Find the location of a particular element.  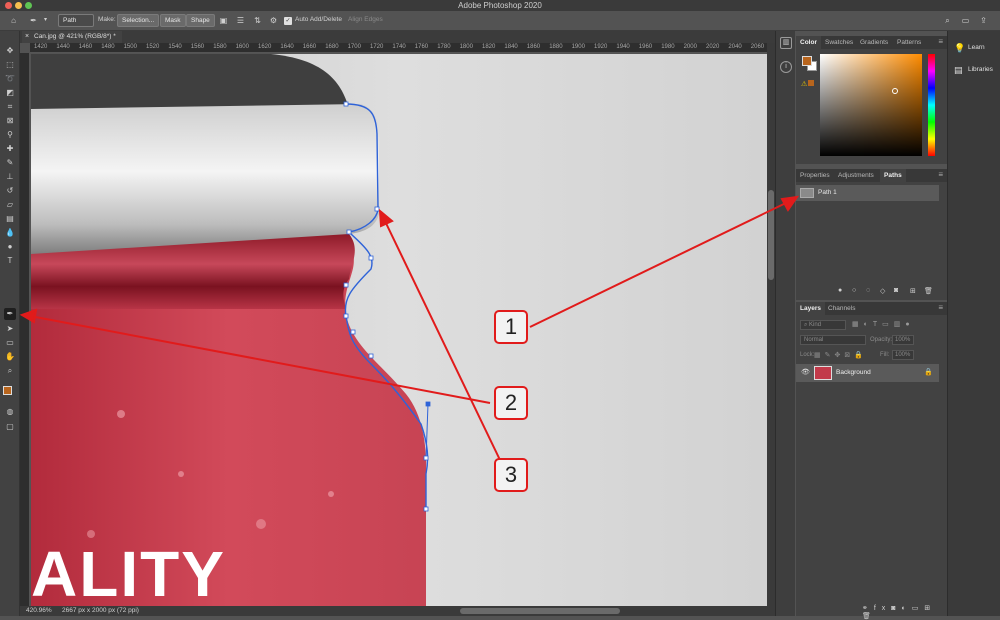

path-operations-icon: ▣ is located at coordinates (223, 20).